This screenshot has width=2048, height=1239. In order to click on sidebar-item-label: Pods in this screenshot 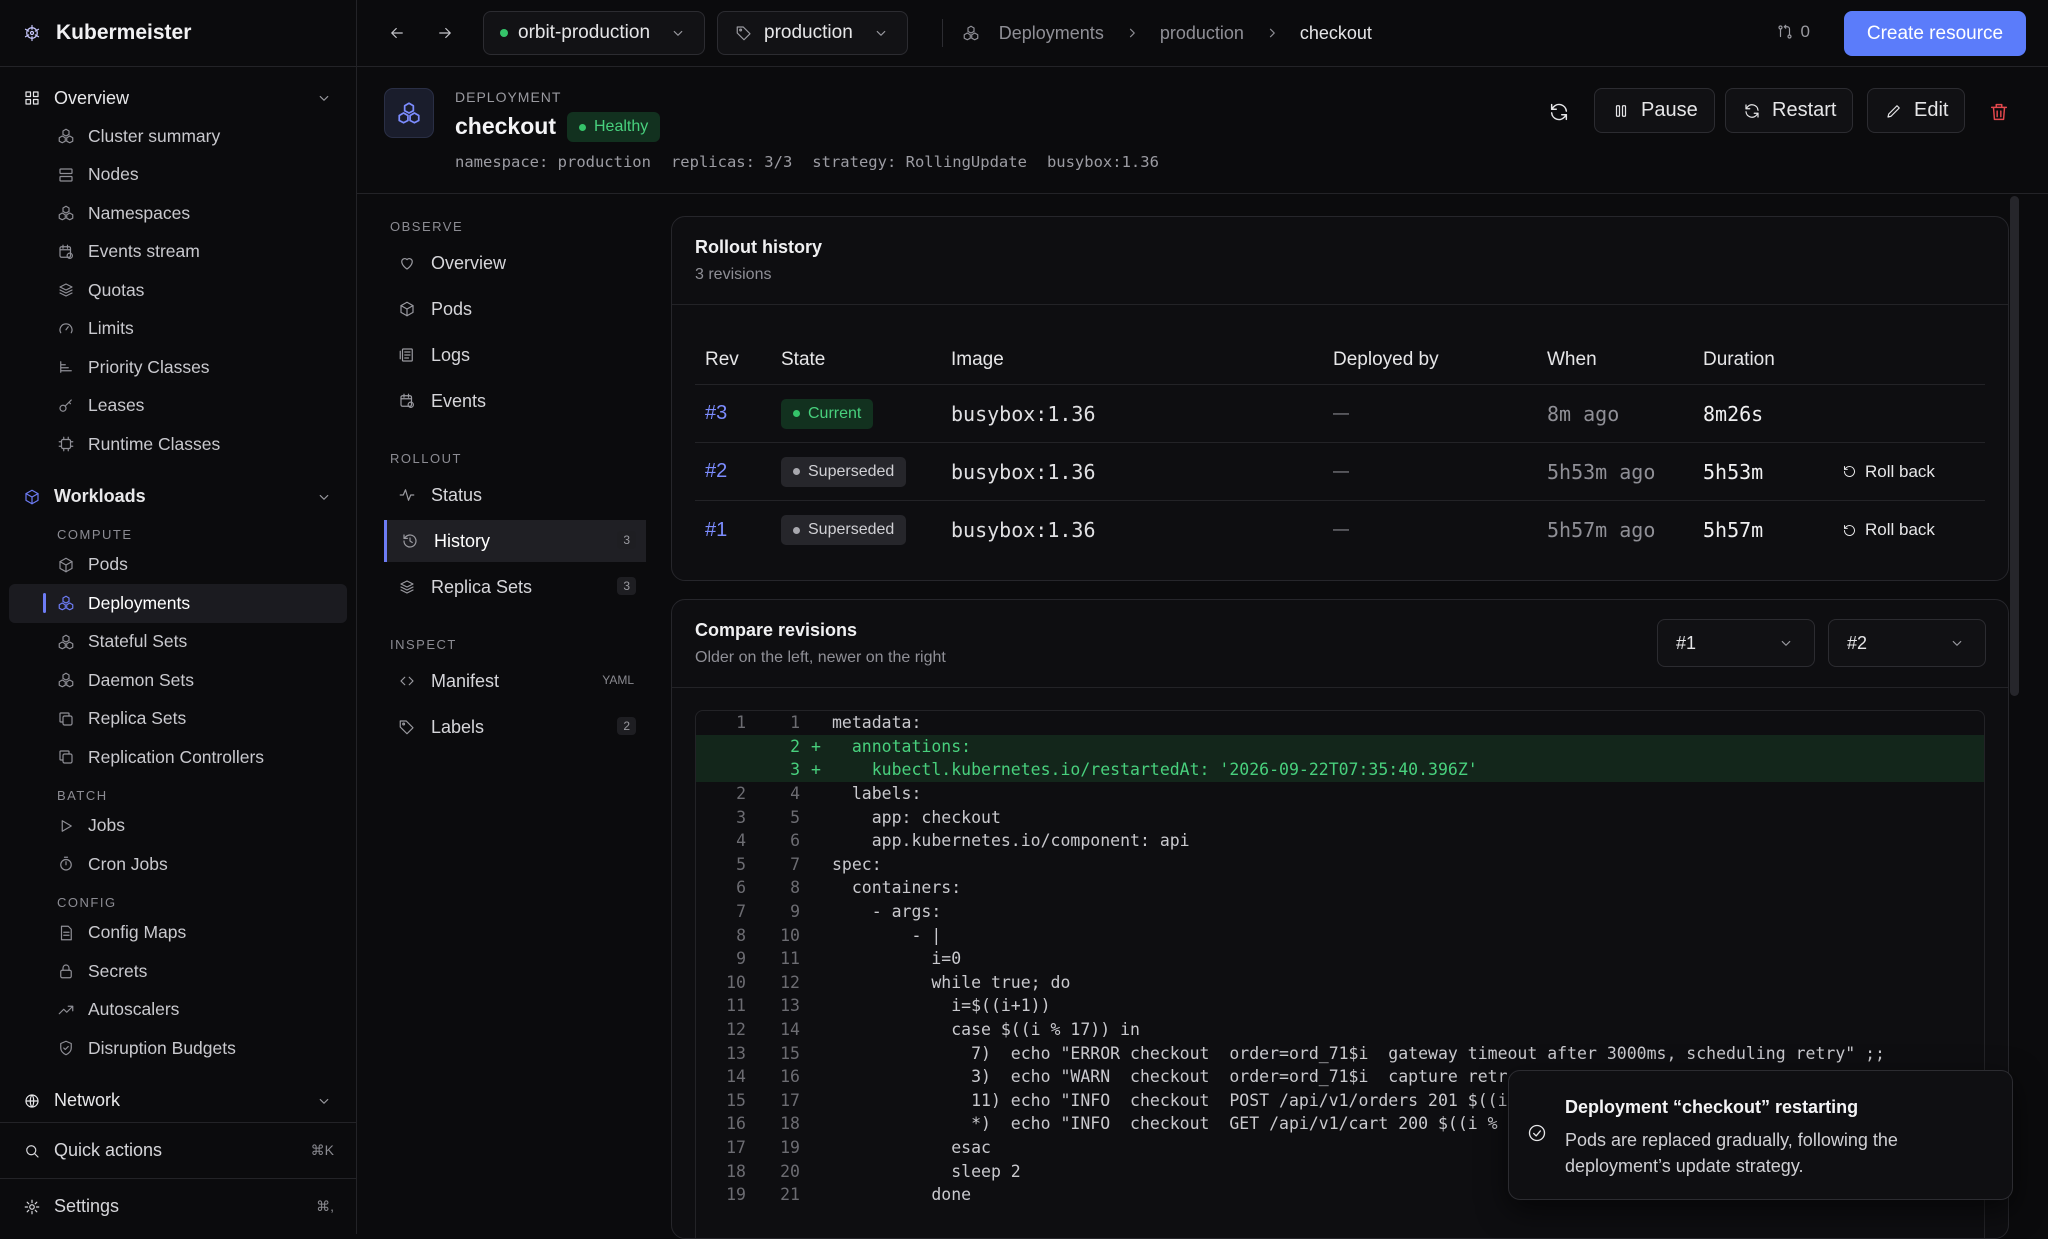, I will do `click(108, 564)`.